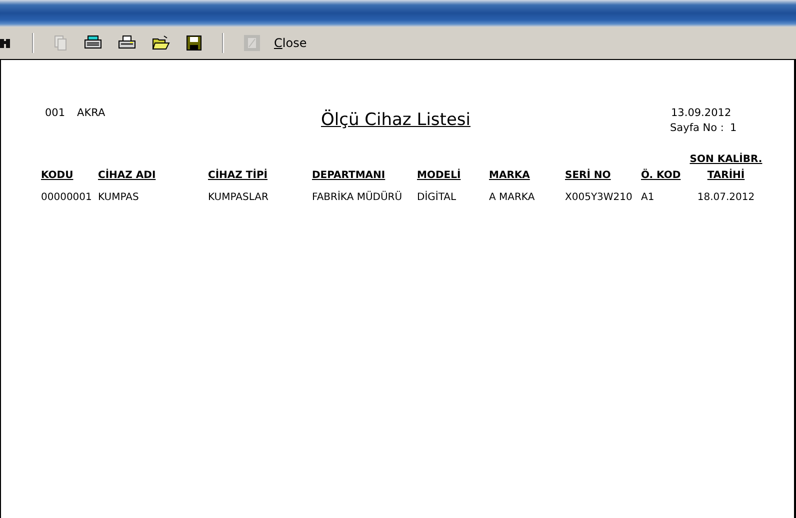 Image resolution: width=796 pixels, height=518 pixels. What do you see at coordinates (118, 197) in the screenshot?
I see `table-cell: KUMPAS` at bounding box center [118, 197].